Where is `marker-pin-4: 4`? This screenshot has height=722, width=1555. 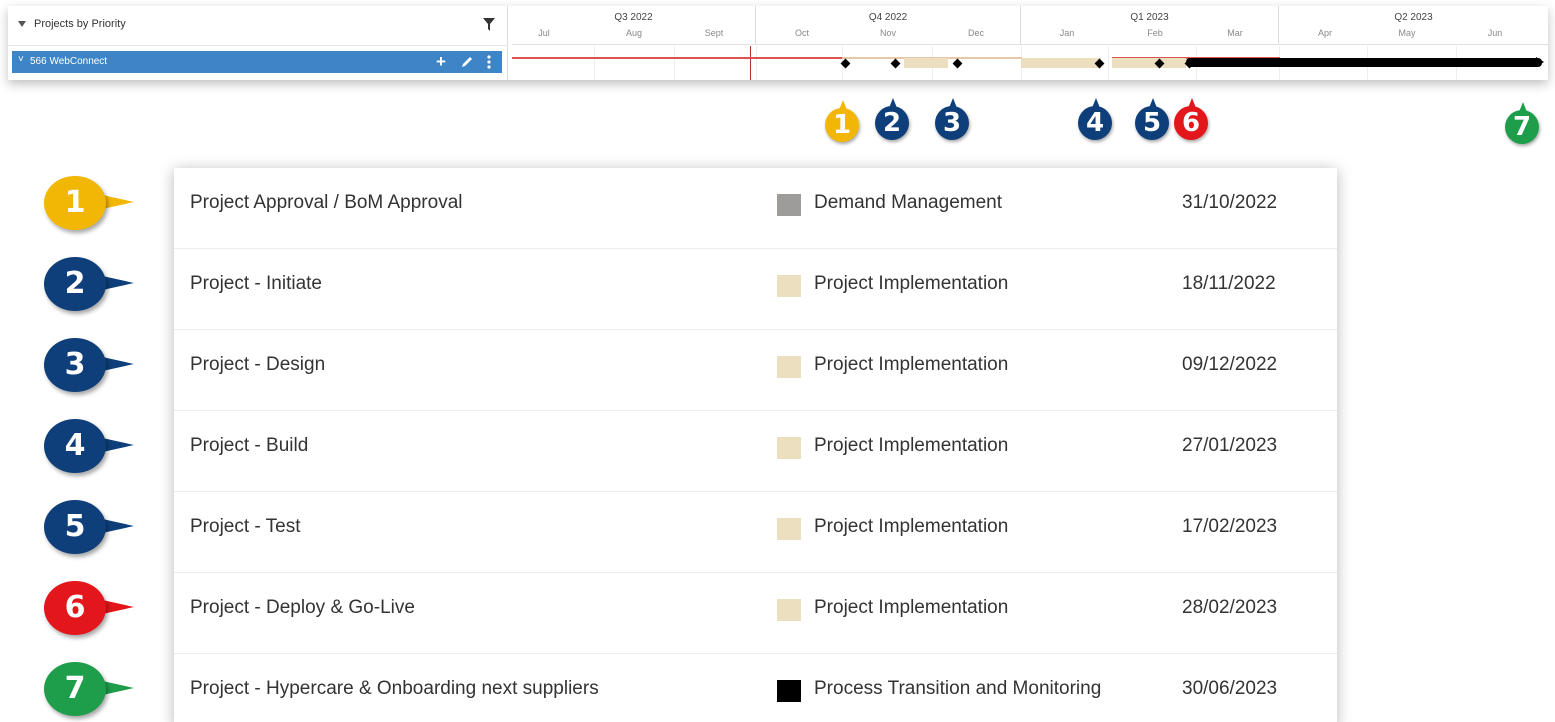
marker-pin-4: 4 is located at coordinates (1095, 119).